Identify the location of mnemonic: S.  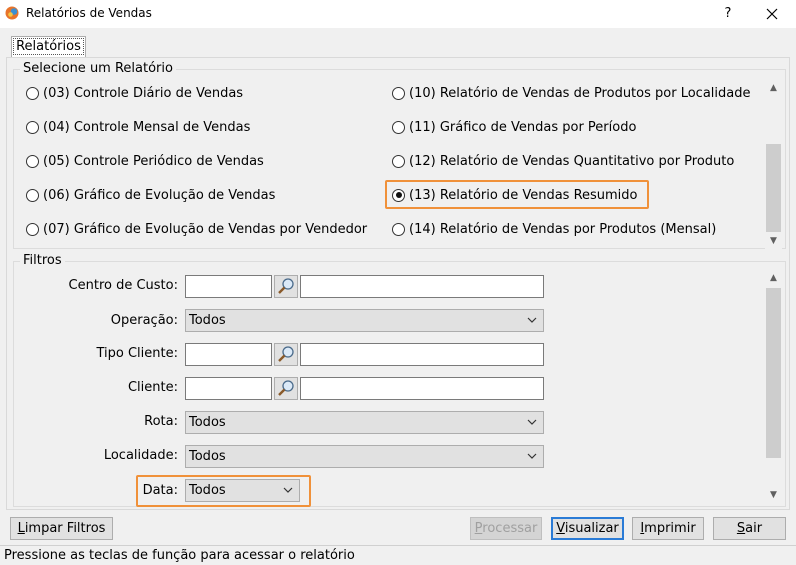
(741, 528).